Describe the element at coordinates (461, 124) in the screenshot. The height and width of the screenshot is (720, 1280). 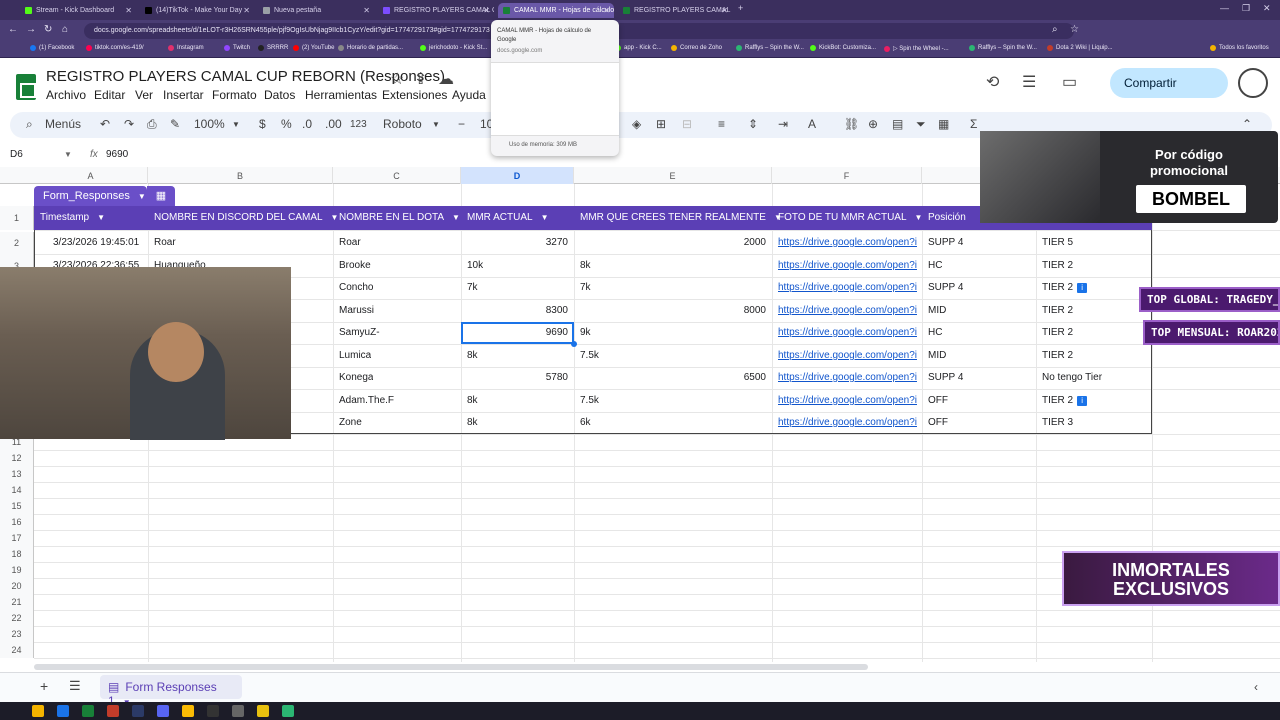
I see `font-size-decrease-icon: −` at that location.